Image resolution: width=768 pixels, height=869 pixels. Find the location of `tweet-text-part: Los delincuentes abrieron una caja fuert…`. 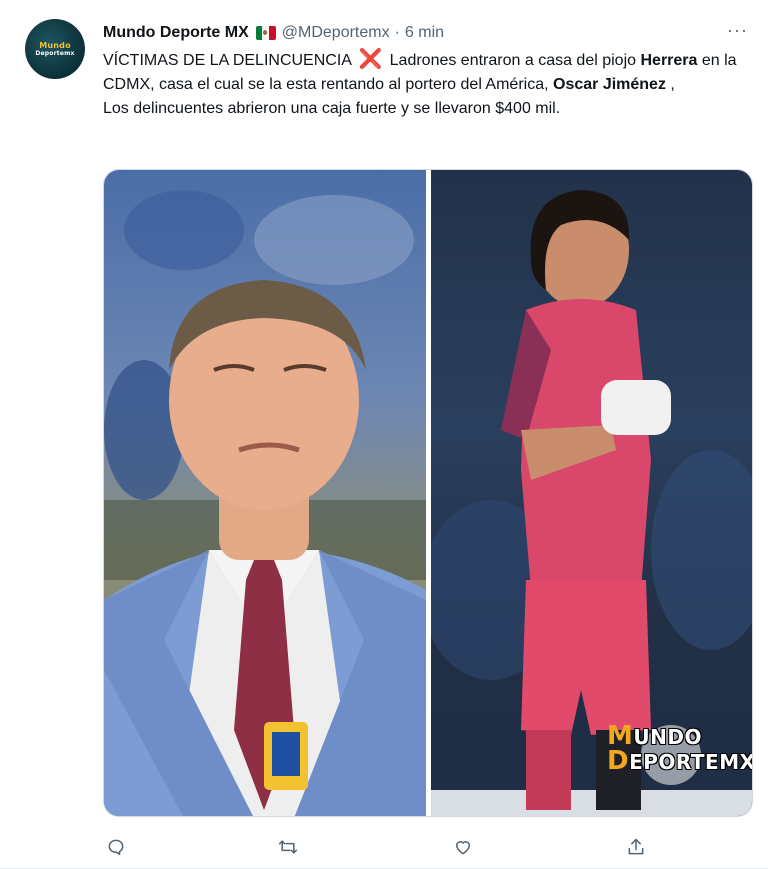

tweet-text-part: Los delincuentes abrieron una caja fuert… is located at coordinates (332, 108).